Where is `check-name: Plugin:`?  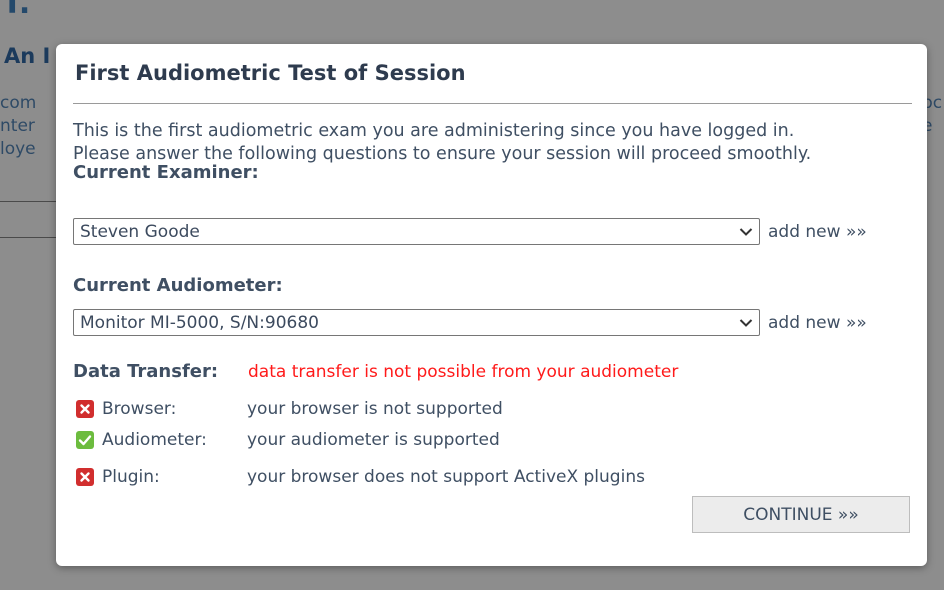
check-name: Plugin: is located at coordinates (131, 477).